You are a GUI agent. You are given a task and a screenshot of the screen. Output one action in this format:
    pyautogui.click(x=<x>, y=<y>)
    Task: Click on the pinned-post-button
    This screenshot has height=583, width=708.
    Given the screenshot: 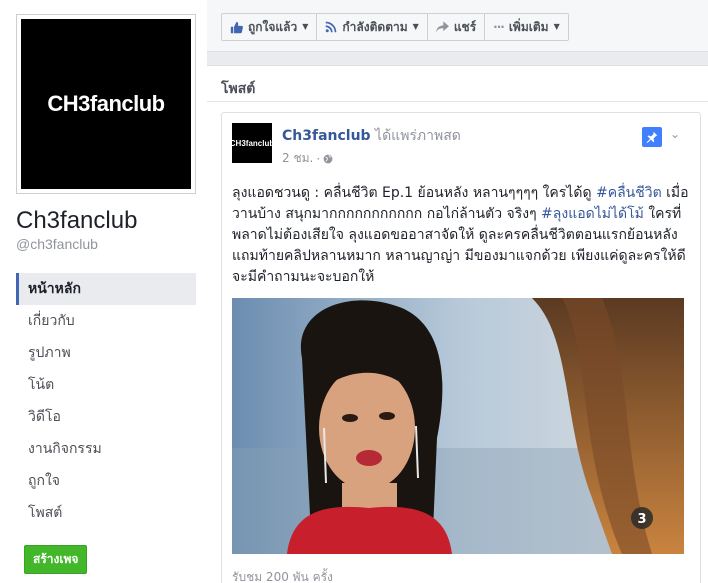 What is the action you would take?
    pyautogui.click(x=652, y=137)
    